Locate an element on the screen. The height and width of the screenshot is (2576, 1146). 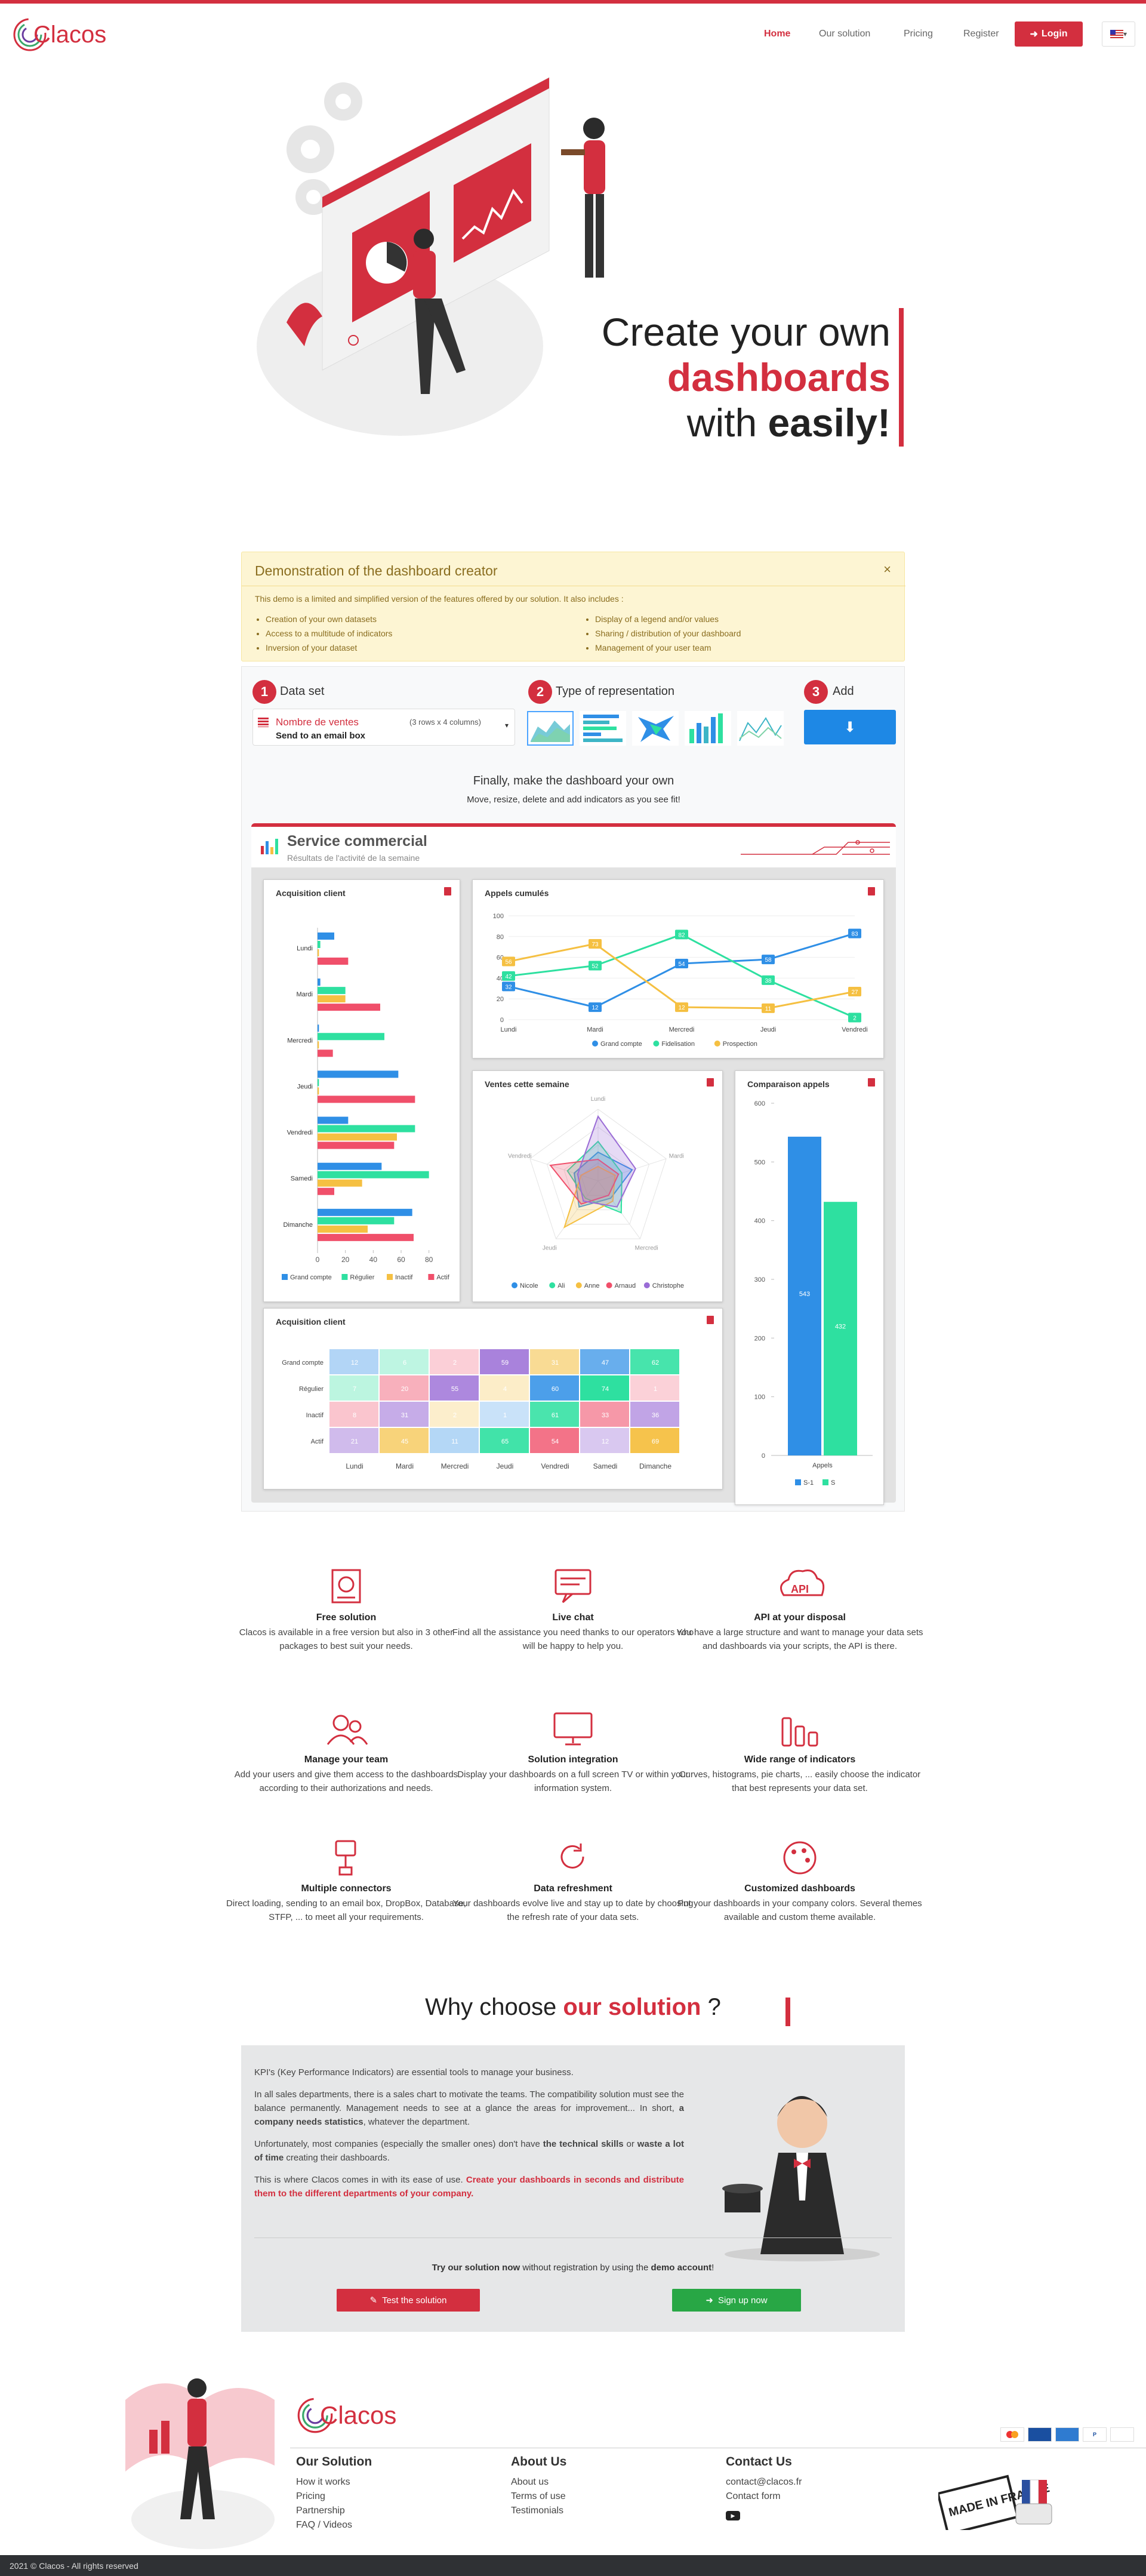
chart-type-line is located at coordinates (761, 728).